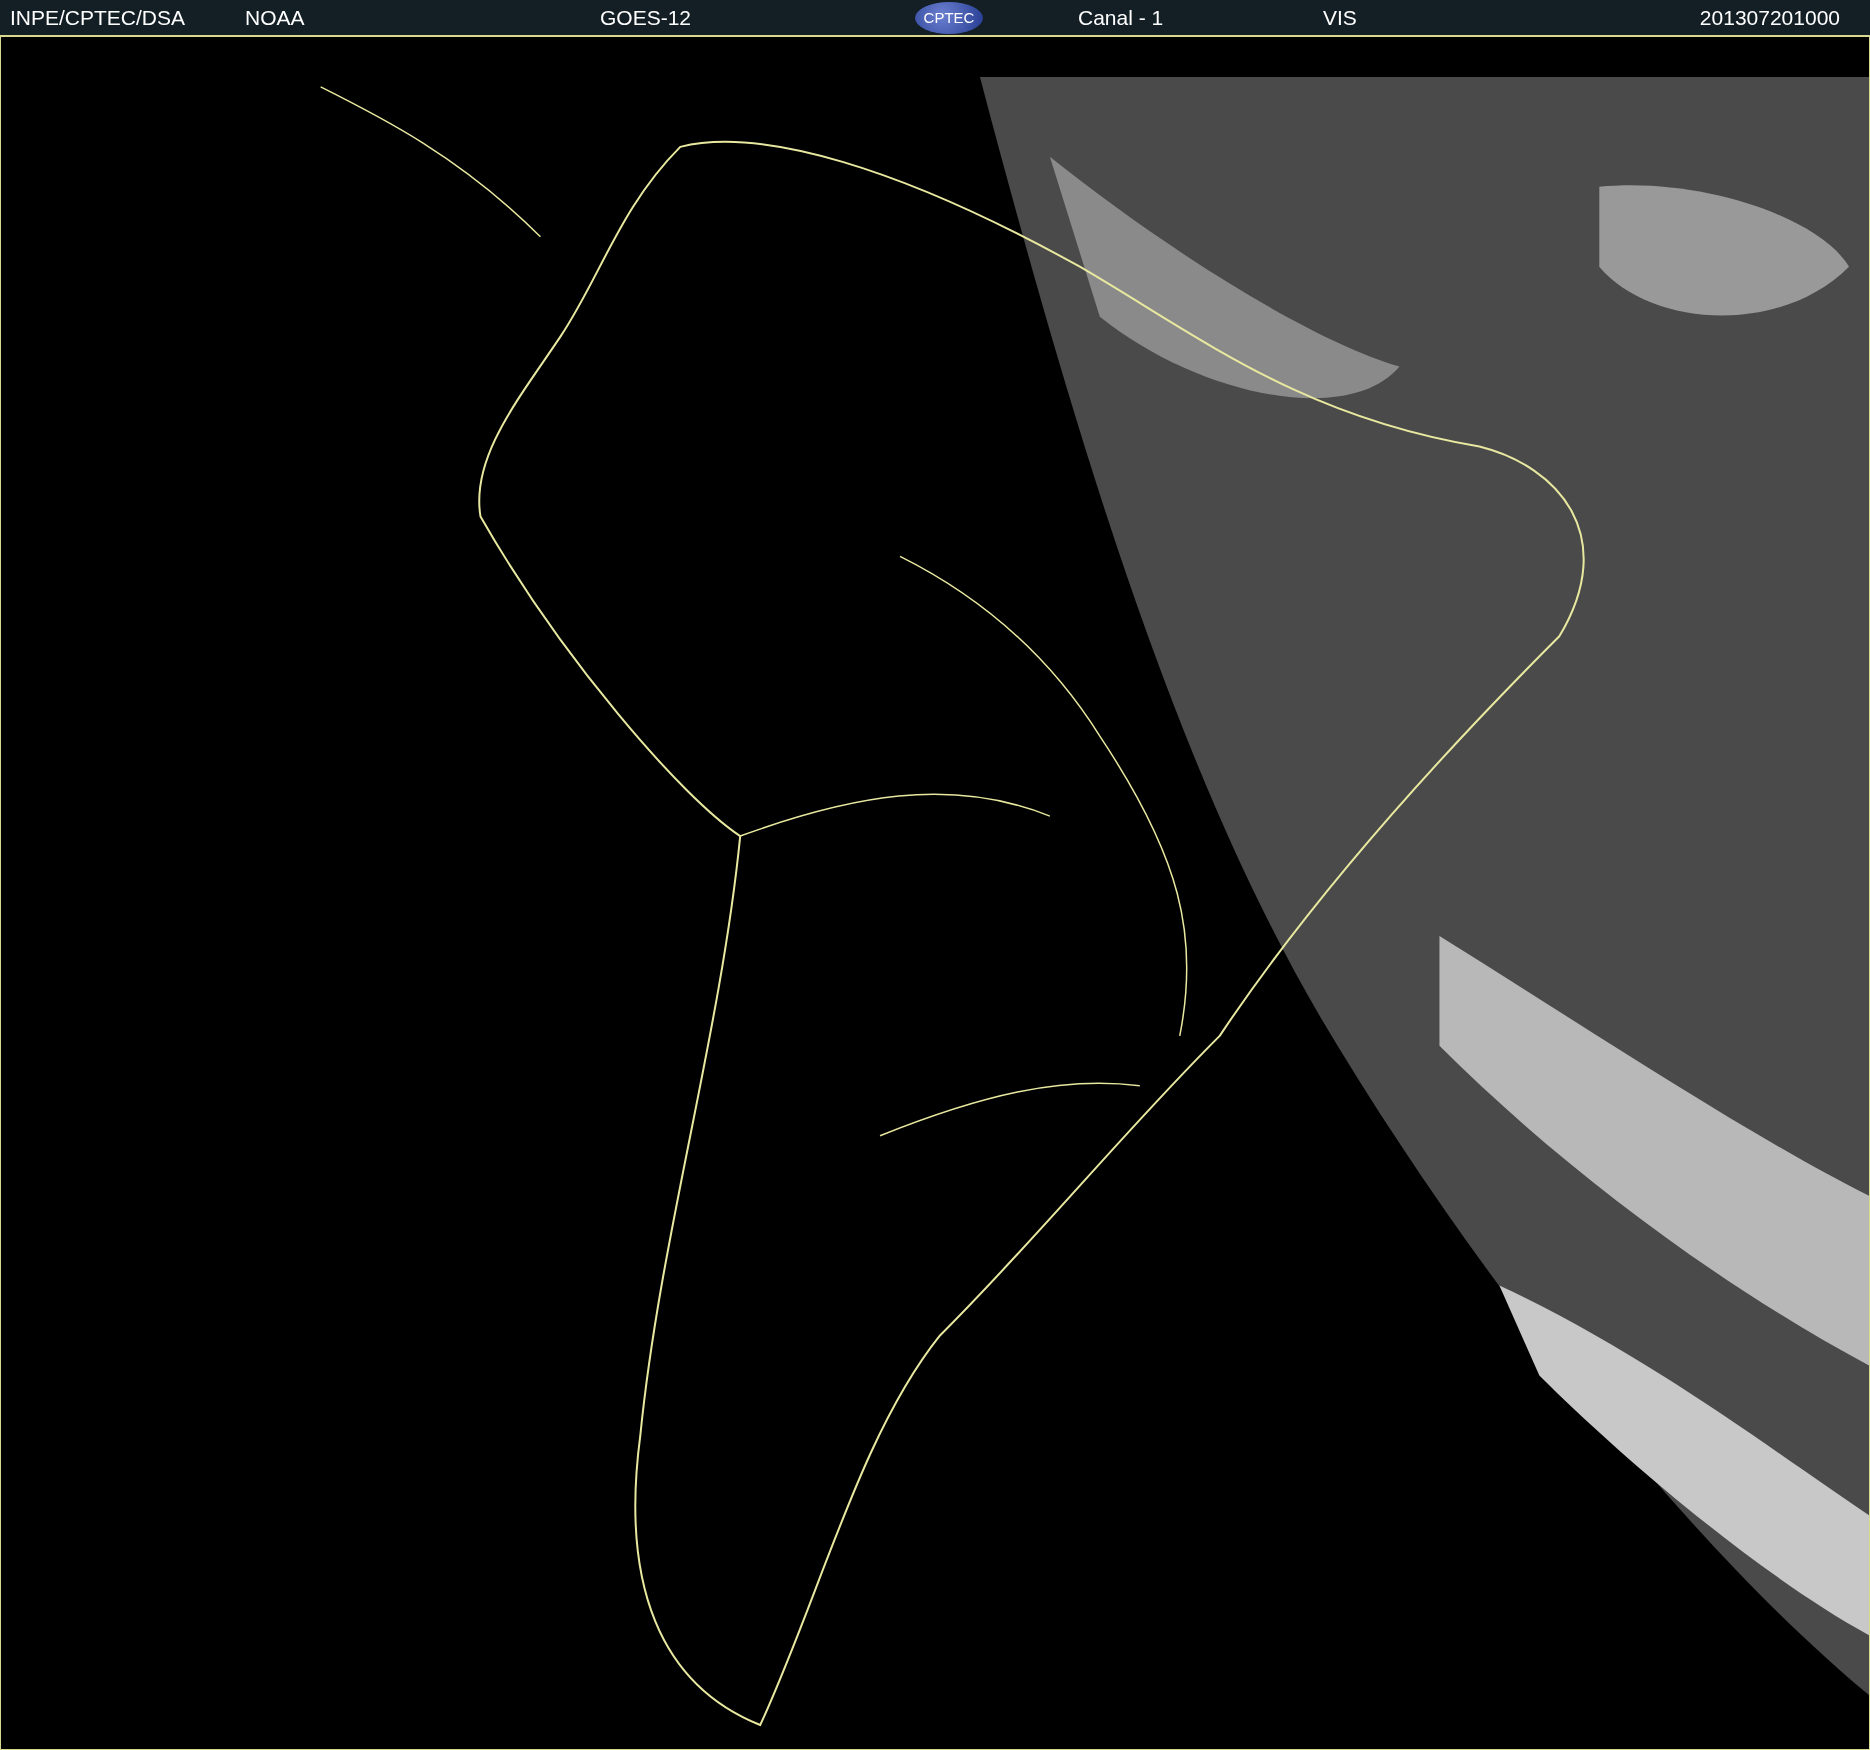 The image size is (1870, 1750). I want to click on source-label: INPE/CPTEC/DSA, so click(98, 17).